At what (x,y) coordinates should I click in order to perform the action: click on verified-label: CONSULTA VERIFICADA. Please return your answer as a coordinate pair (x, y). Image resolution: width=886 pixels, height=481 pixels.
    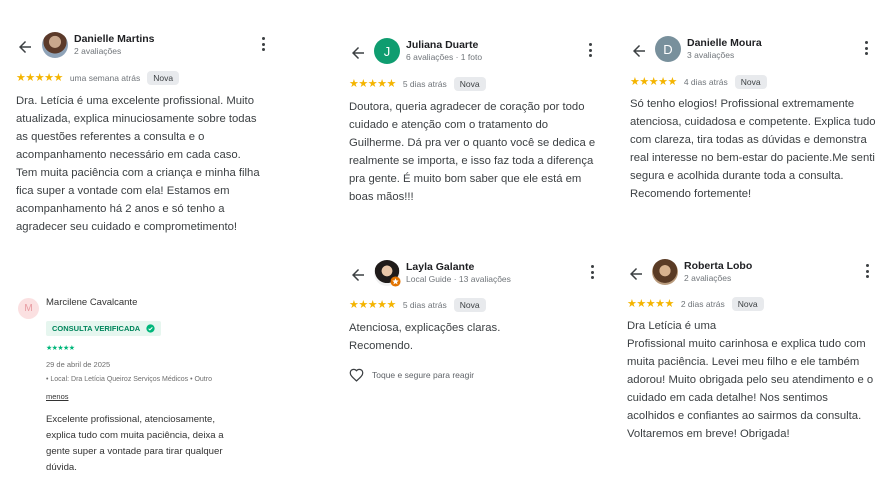
    Looking at the image, I should click on (96, 328).